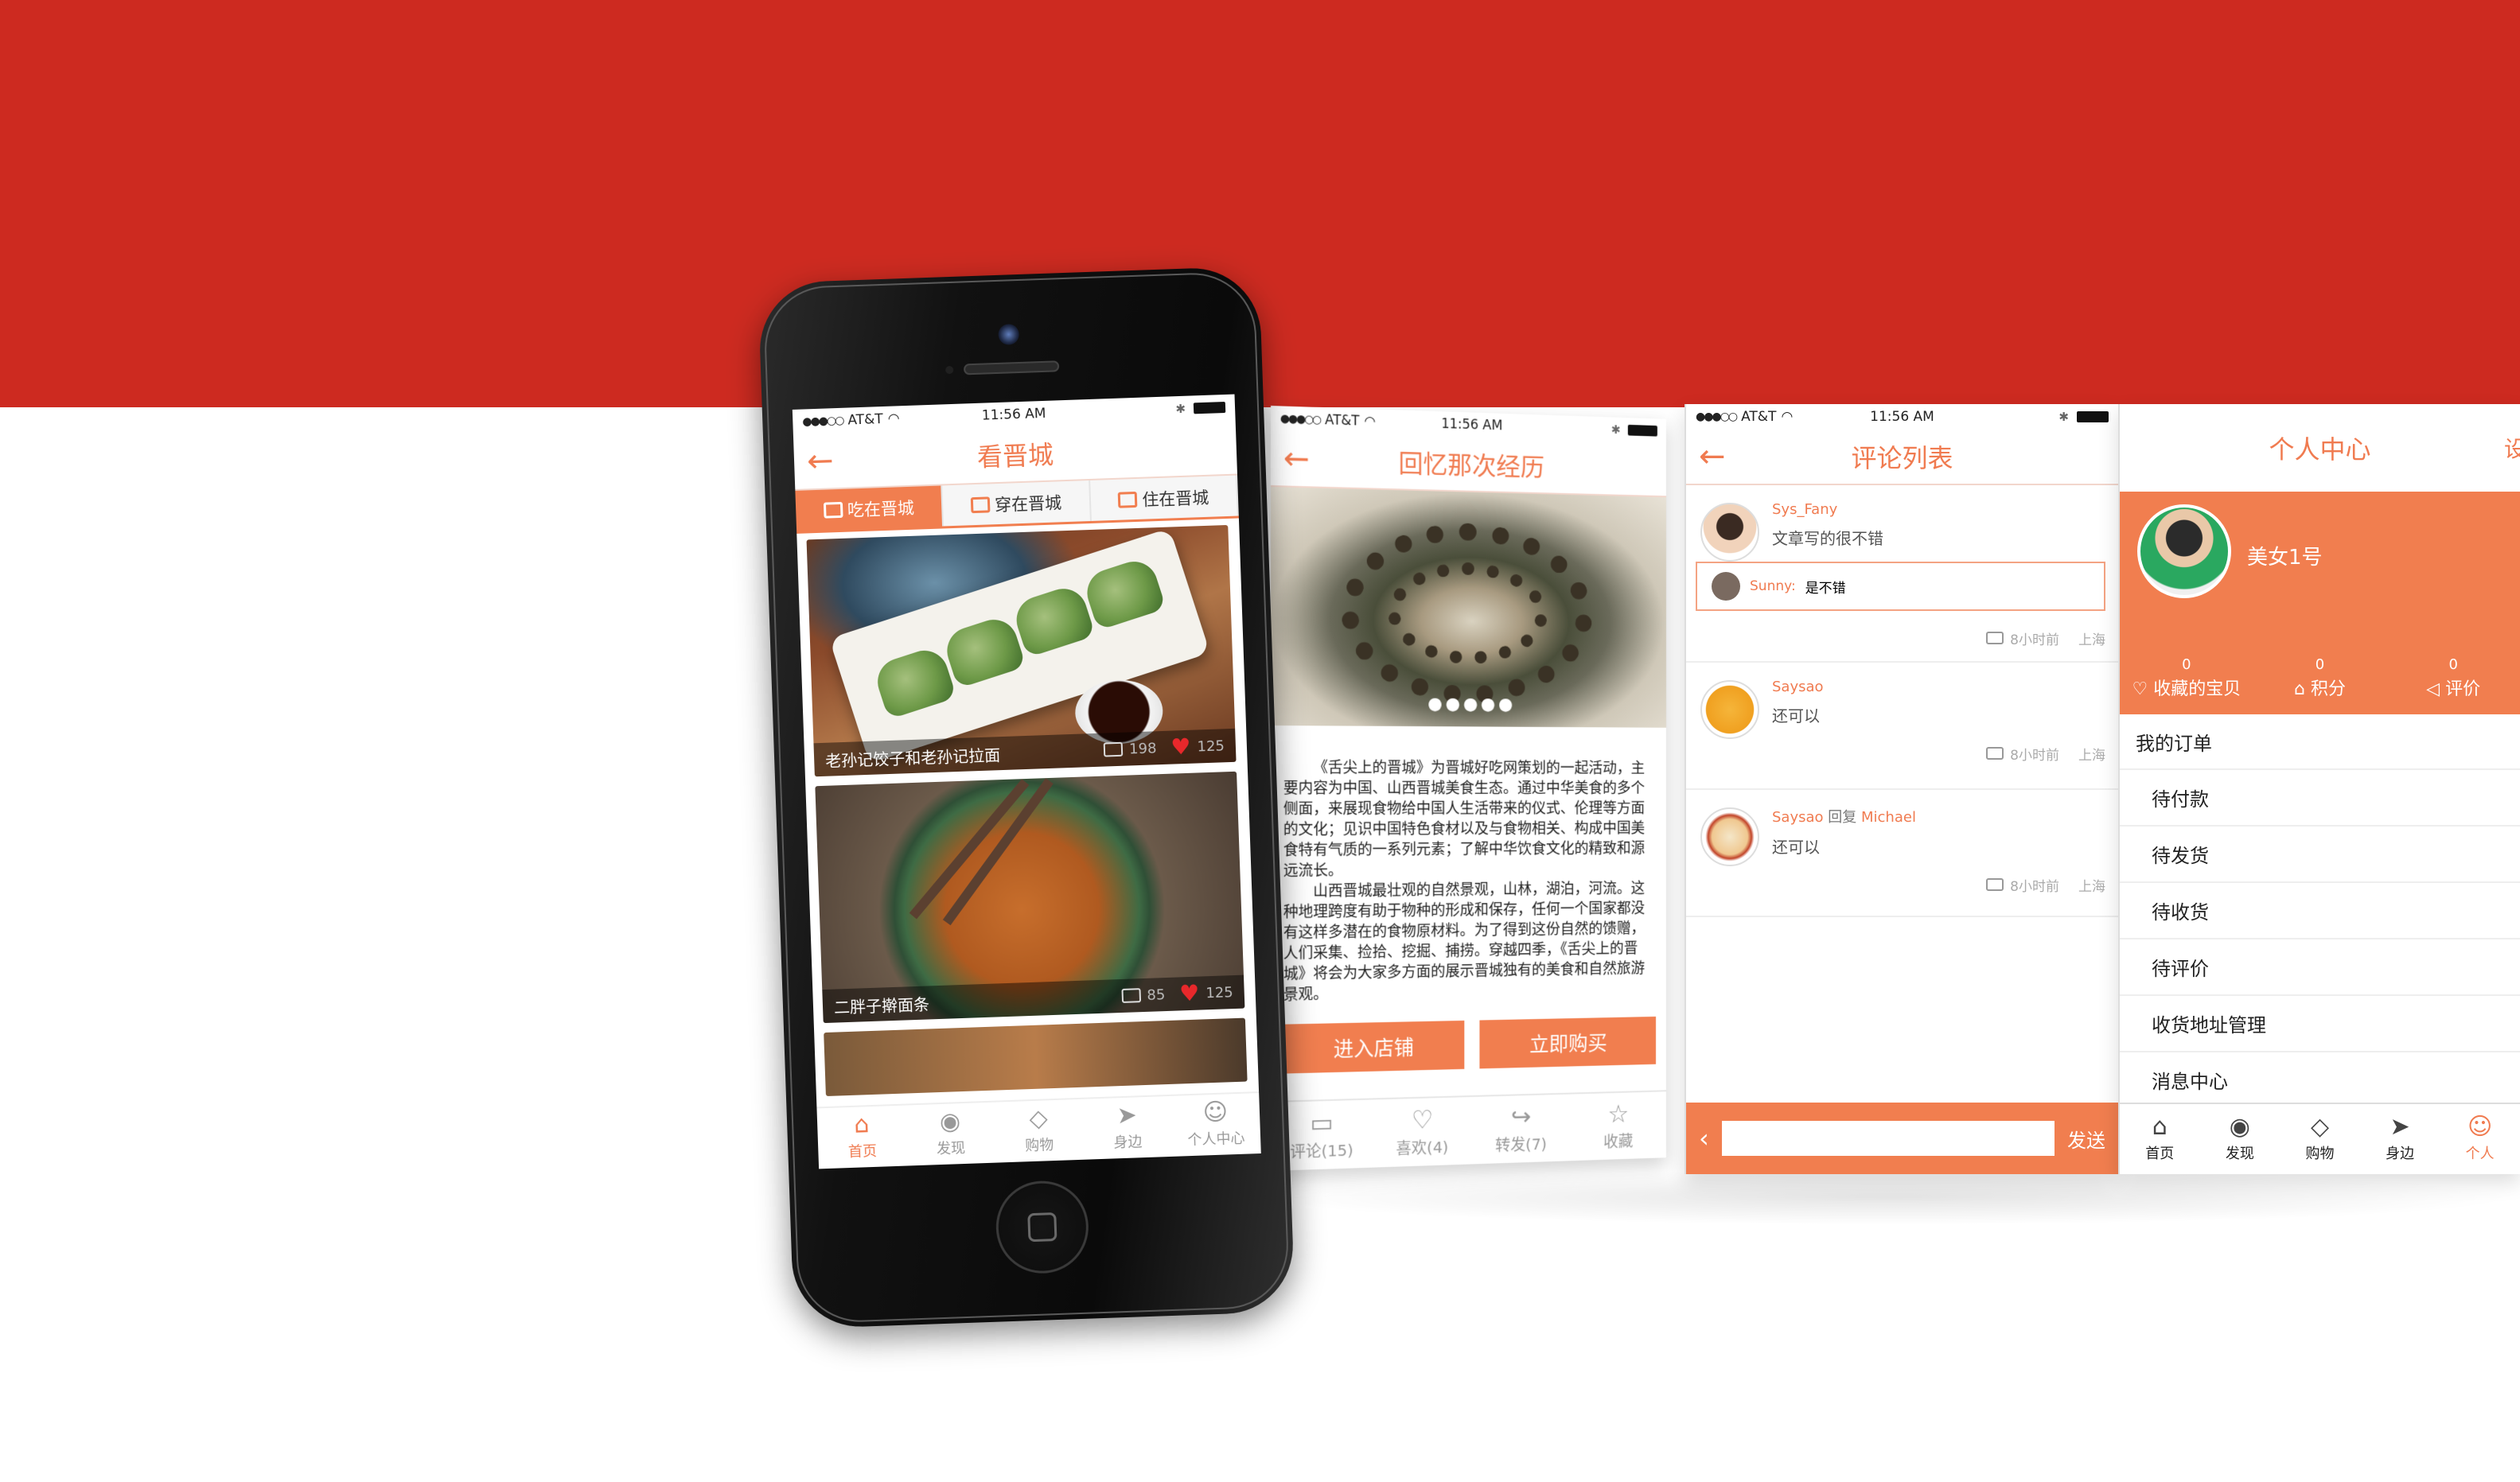 The image size is (2520, 1482). What do you see at coordinates (1215, 1125) in the screenshot?
I see `tab-profile: ☺ 个人中心` at bounding box center [1215, 1125].